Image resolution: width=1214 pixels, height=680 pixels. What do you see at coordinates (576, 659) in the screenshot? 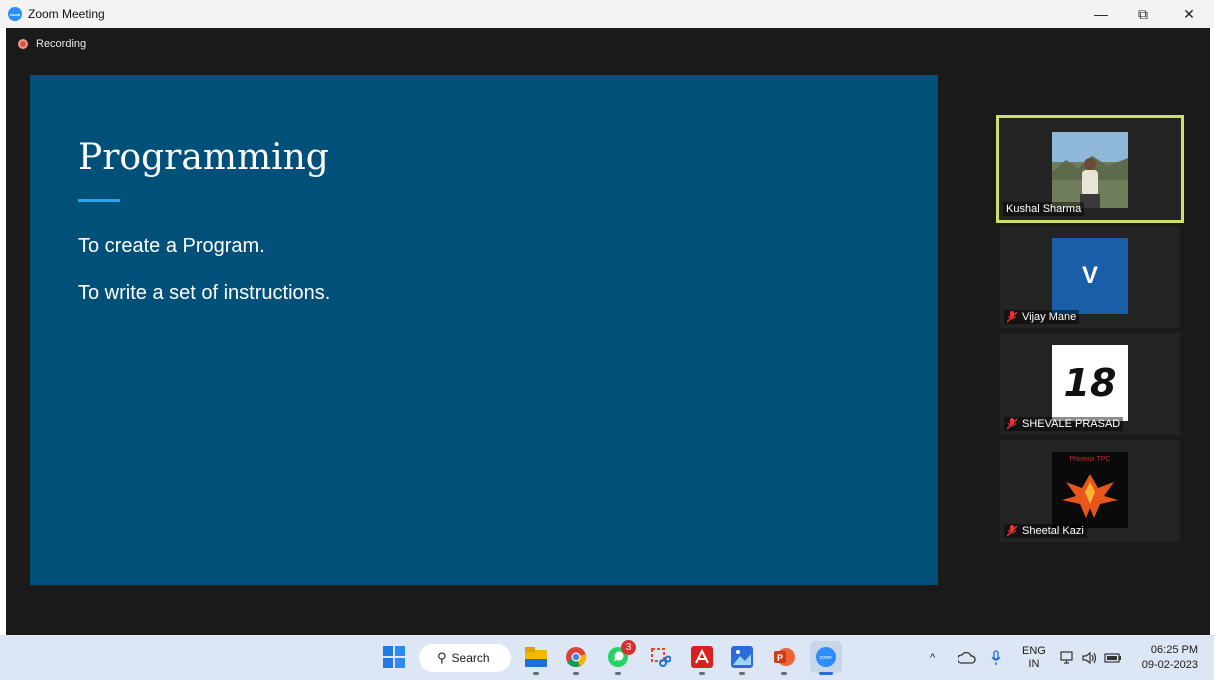
I see `chrome-icon` at bounding box center [576, 659].